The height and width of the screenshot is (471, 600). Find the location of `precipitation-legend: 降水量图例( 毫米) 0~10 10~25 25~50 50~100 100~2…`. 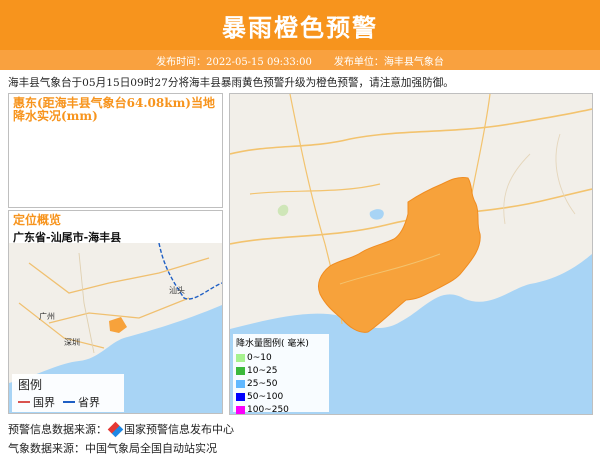

precipitation-legend: 降水量图例( 毫米) 0~10 10~25 25~50 50~100 100~2… is located at coordinates (281, 374).